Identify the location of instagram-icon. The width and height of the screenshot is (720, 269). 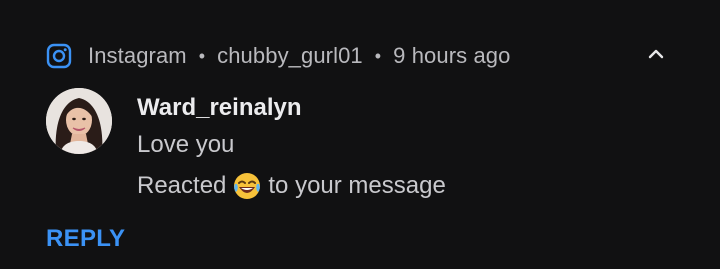
(59, 56).